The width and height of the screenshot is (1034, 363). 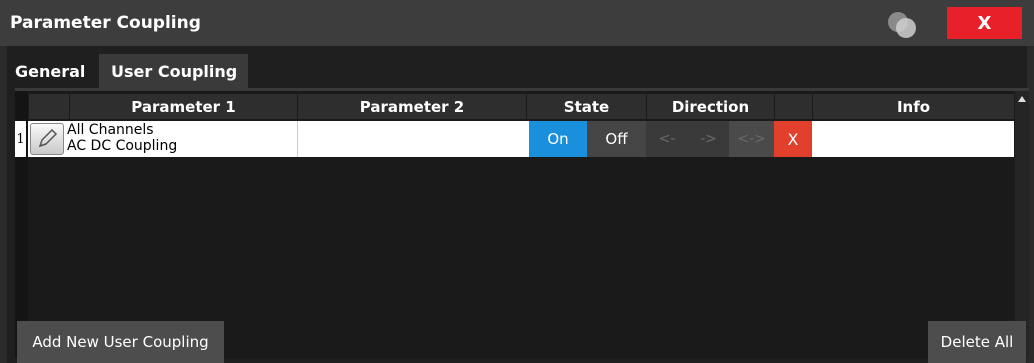 What do you see at coordinates (907, 139) in the screenshot?
I see `info-cell` at bounding box center [907, 139].